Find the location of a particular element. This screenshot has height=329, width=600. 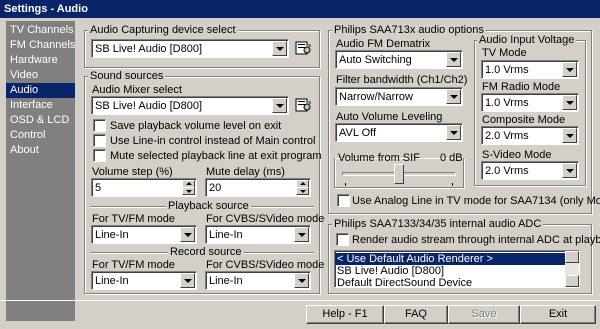

filter-bandwidth-label: Filter bandwidth (Ch1/Ch2) is located at coordinates (402, 80).